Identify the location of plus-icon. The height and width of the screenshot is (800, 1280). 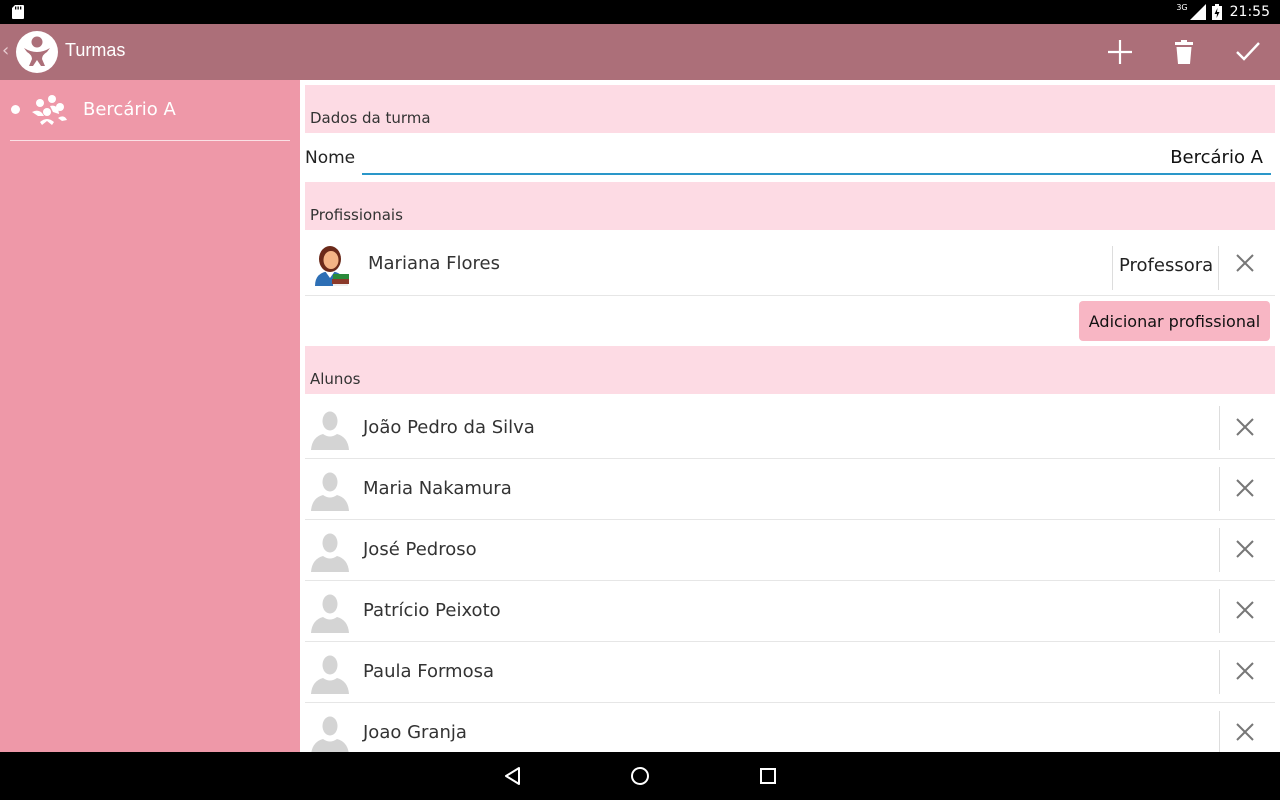
(1120, 52).